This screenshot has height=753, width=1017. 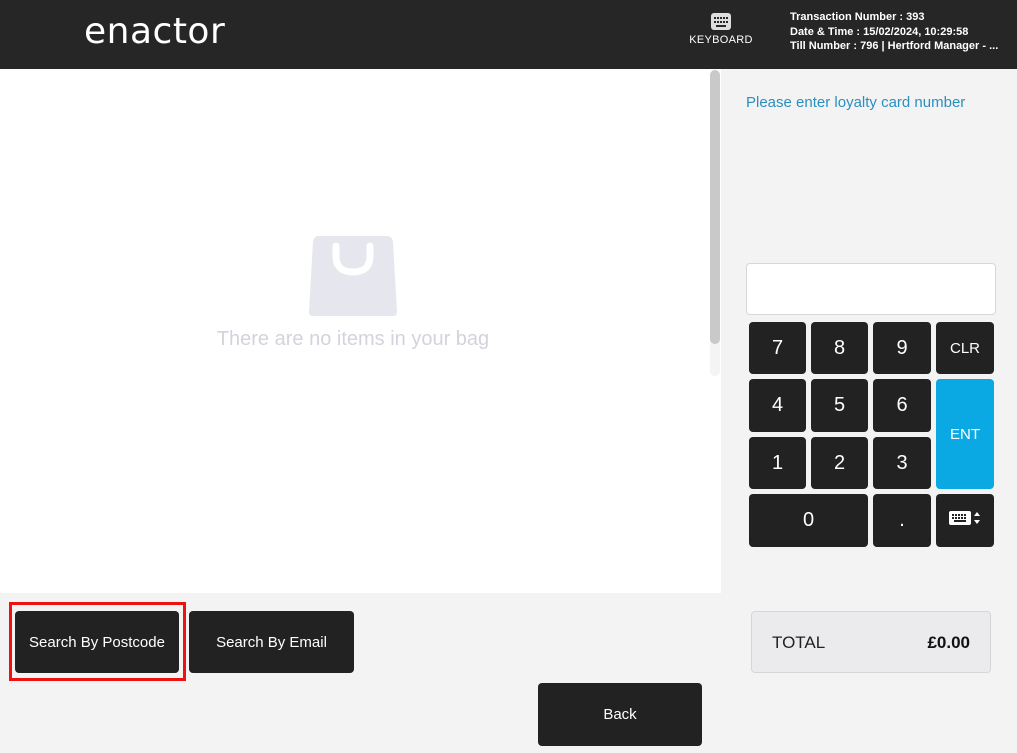 What do you see at coordinates (965, 348) in the screenshot?
I see `clear-key: CLR` at bounding box center [965, 348].